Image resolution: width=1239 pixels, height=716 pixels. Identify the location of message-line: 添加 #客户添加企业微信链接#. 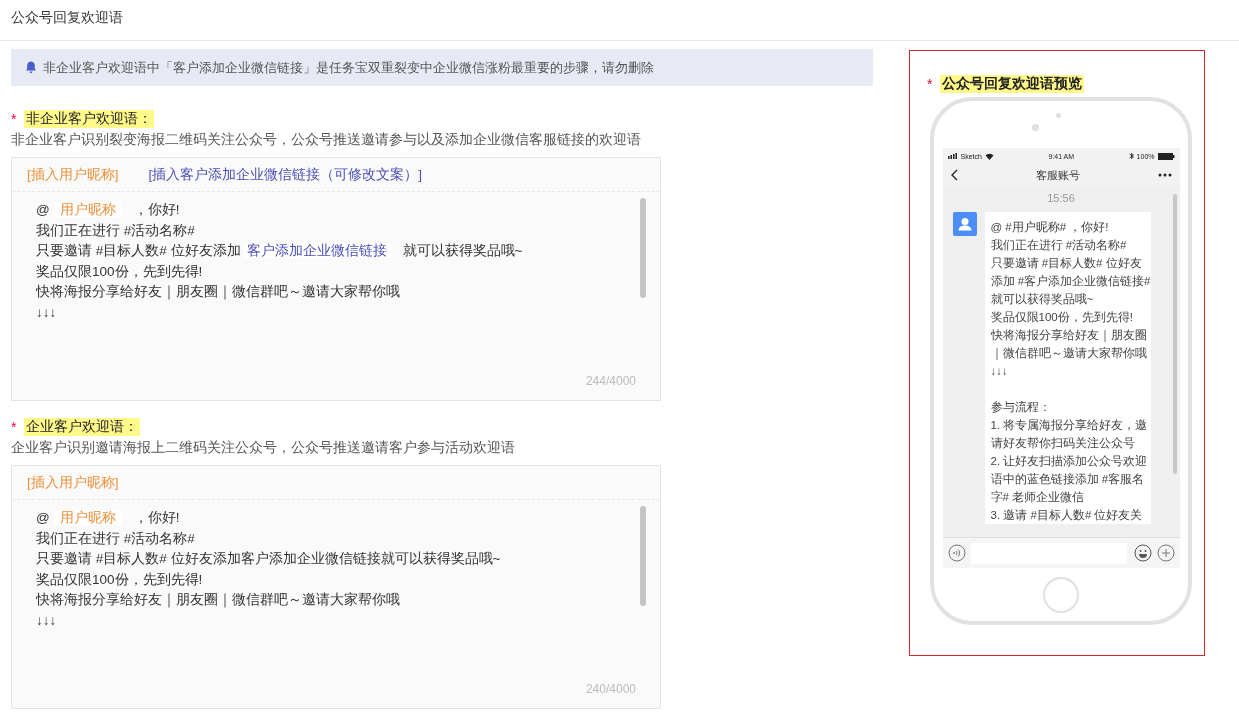
(1070, 281).